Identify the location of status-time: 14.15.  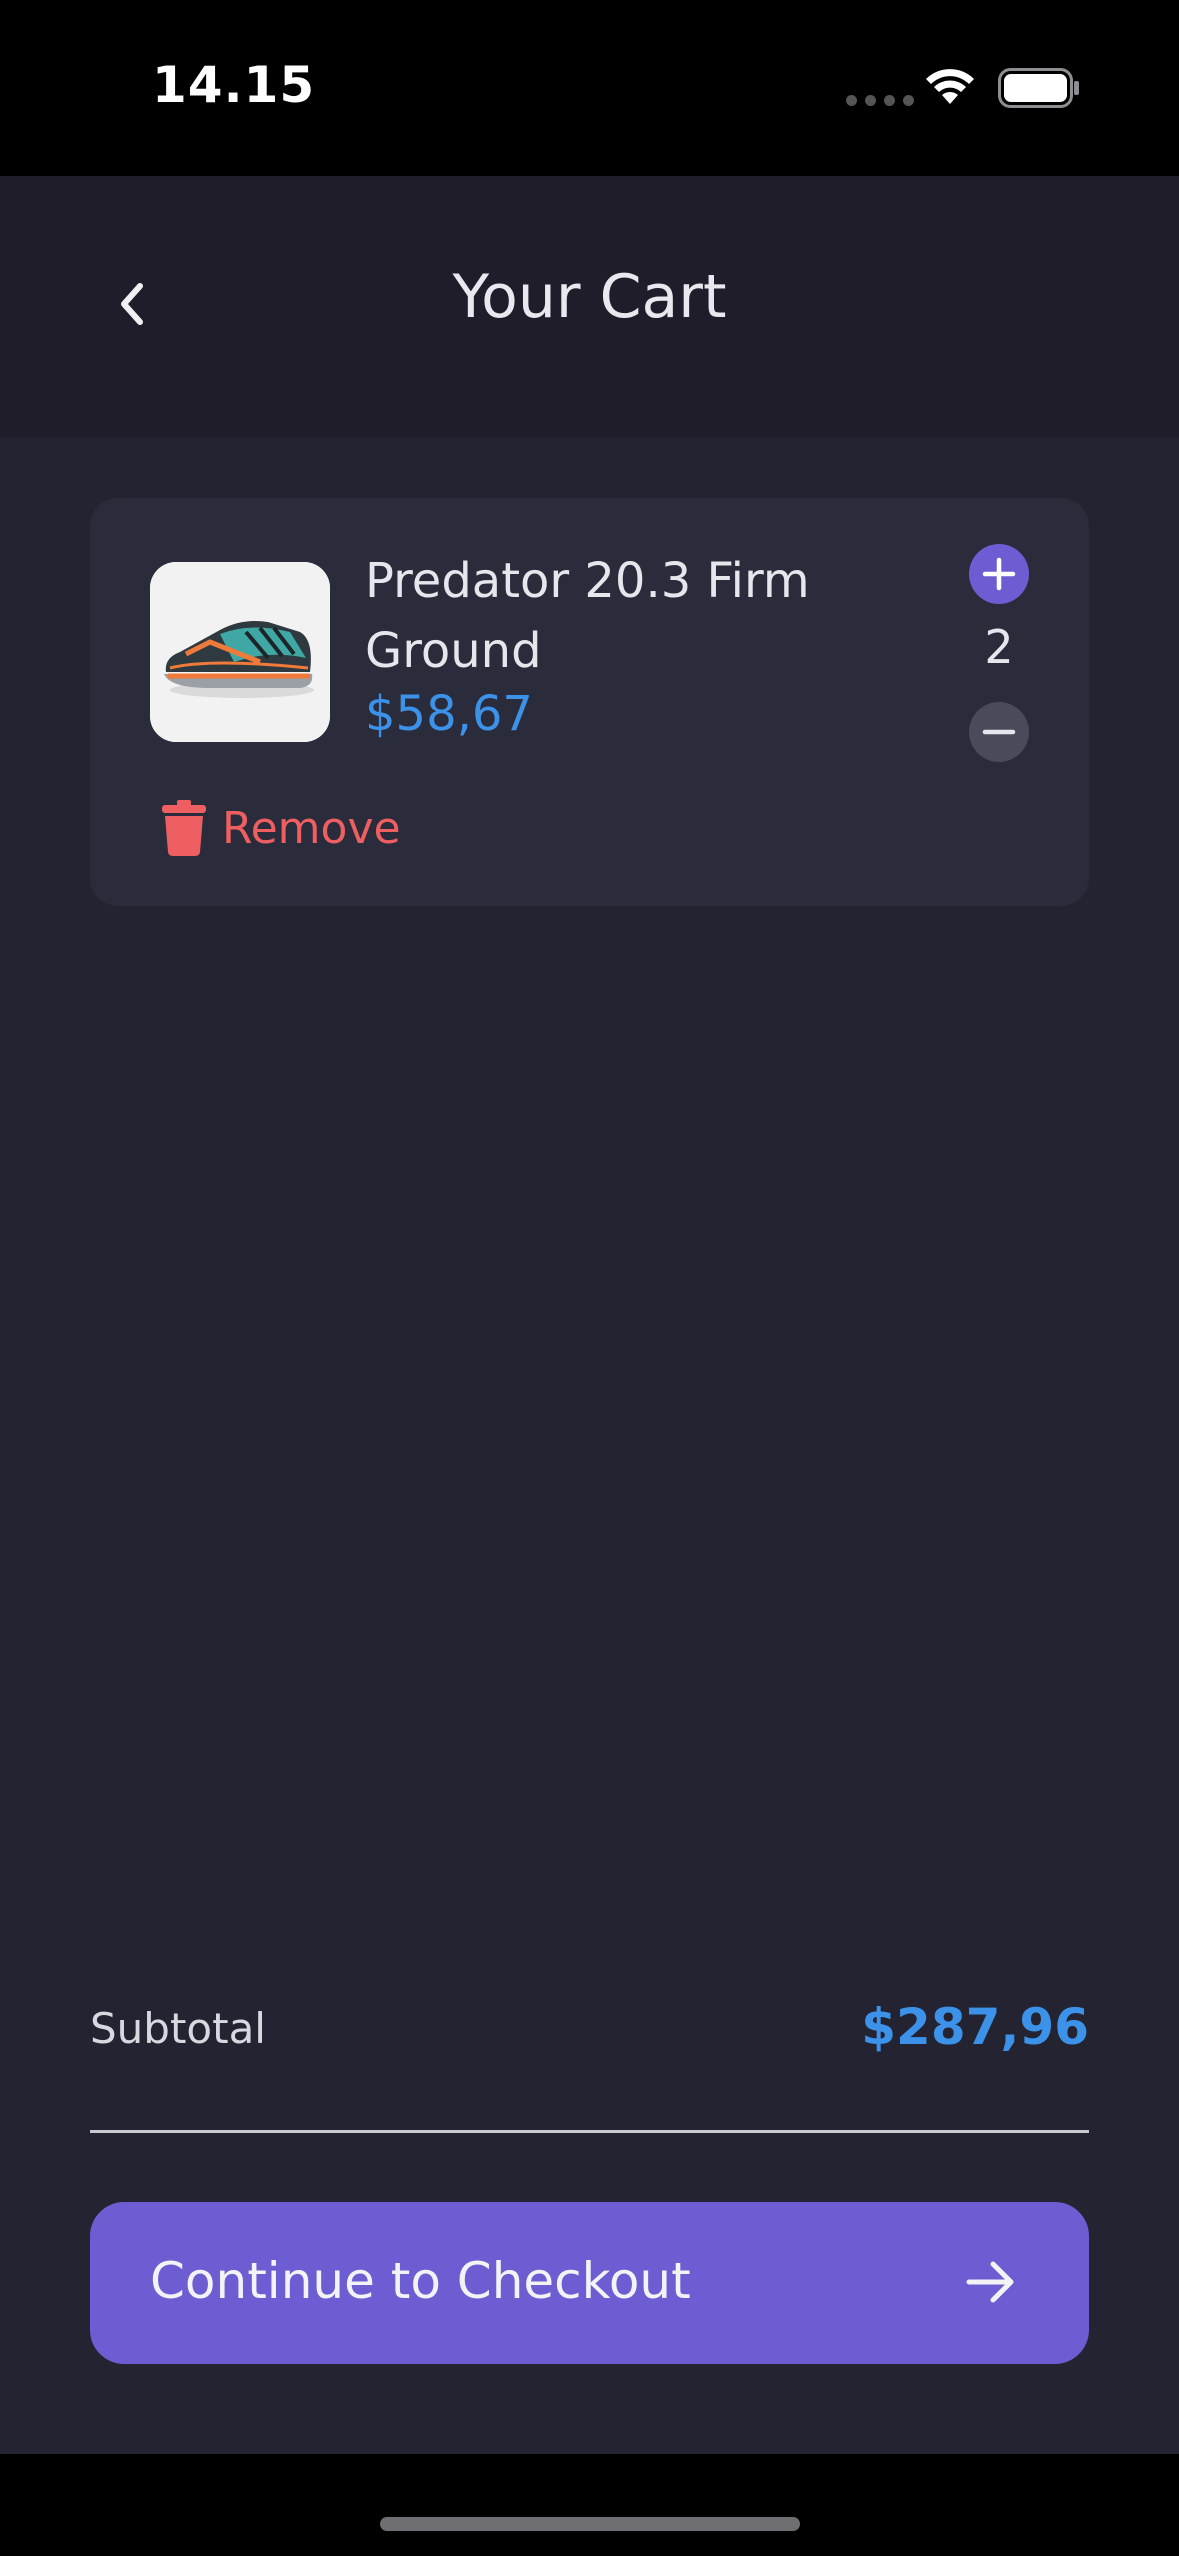
(234, 85).